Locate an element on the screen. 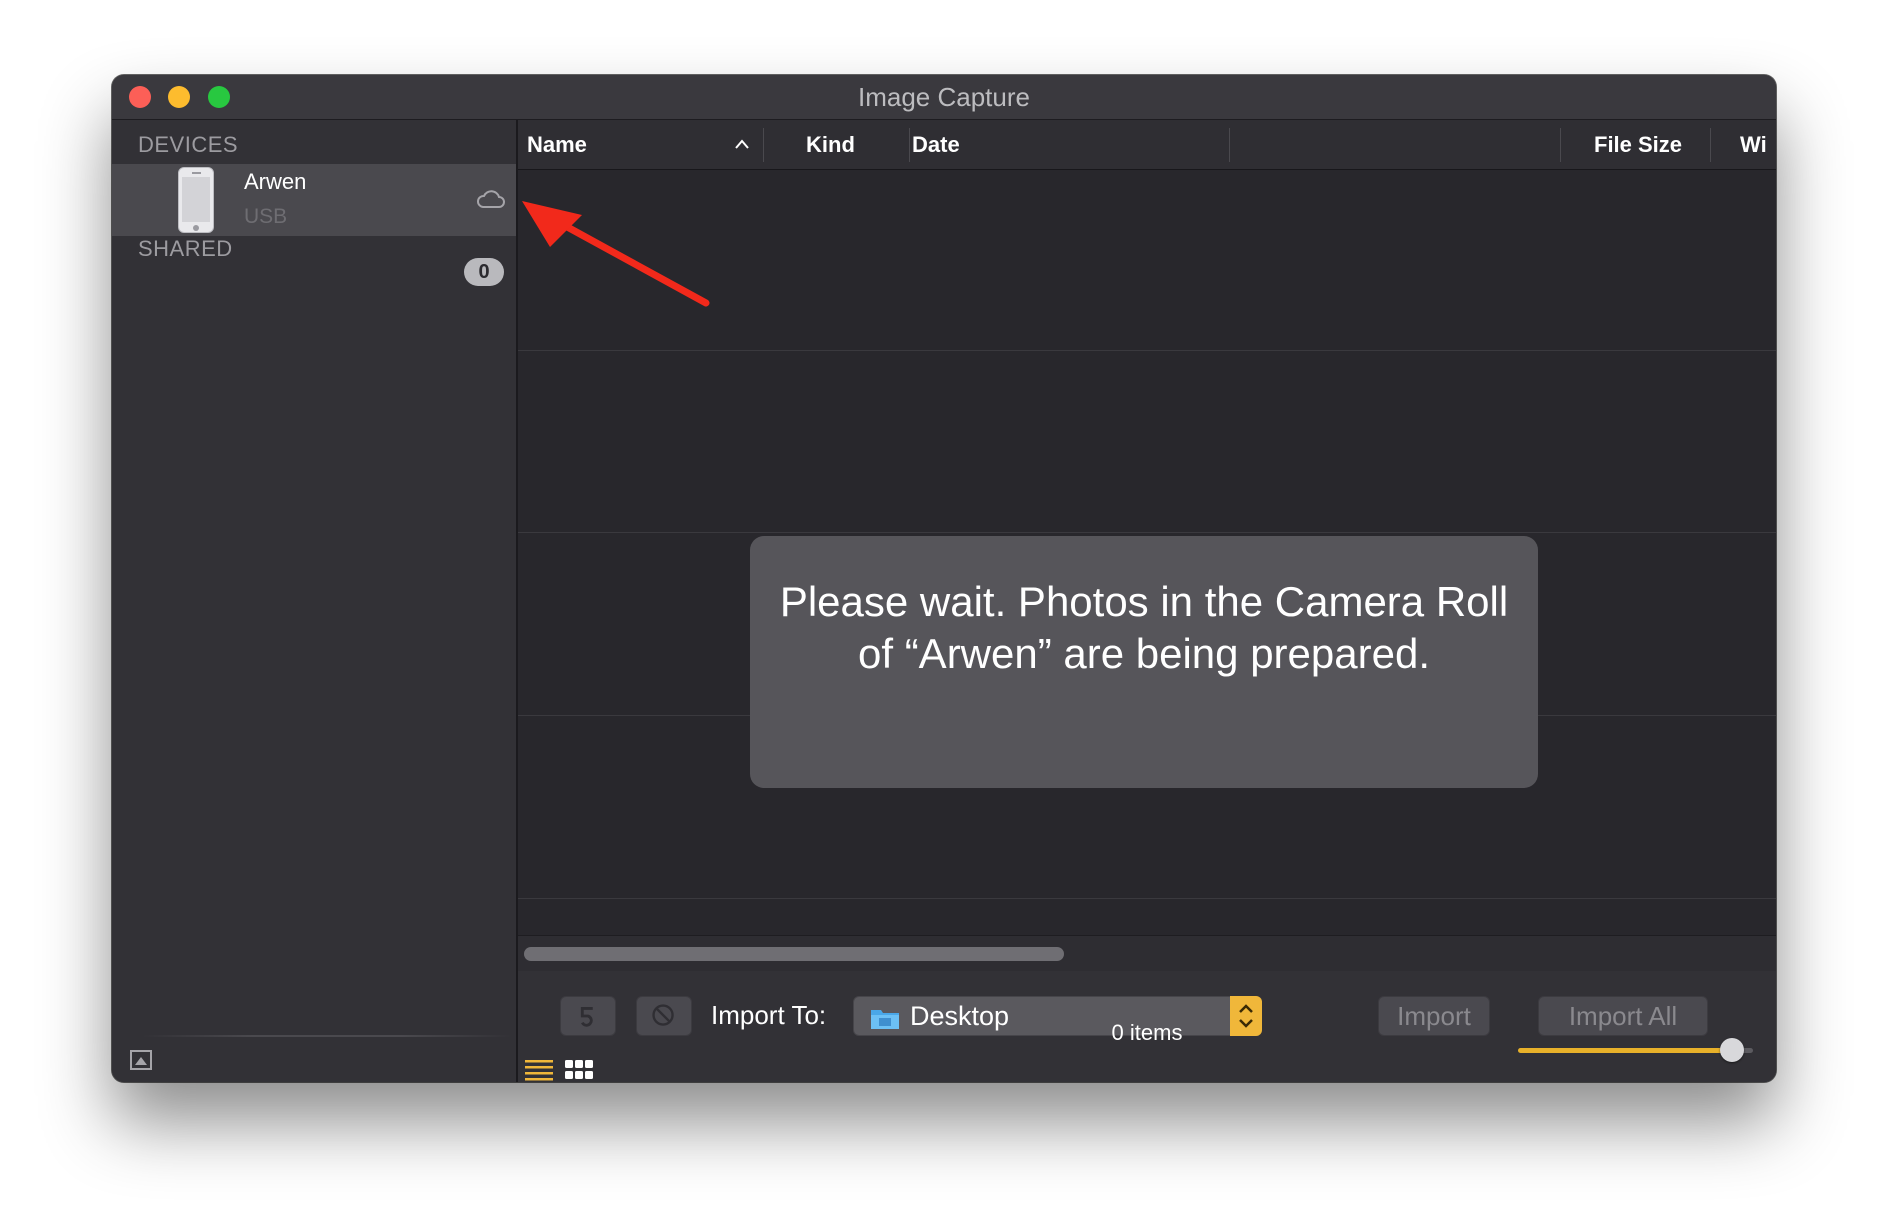 This screenshot has width=1884, height=1228. column-date: Date is located at coordinates (936, 144).